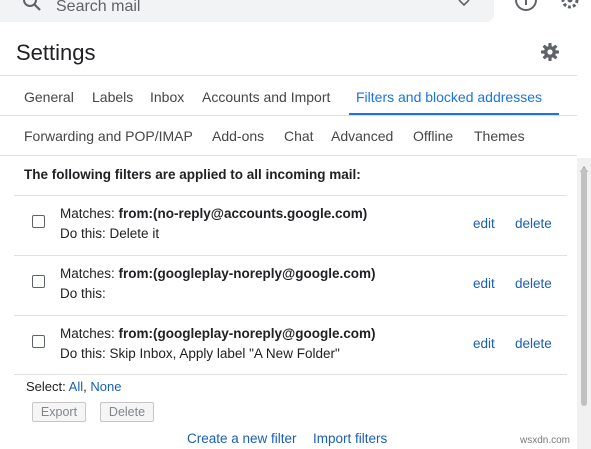 The height and width of the screenshot is (449, 591). What do you see at coordinates (59, 412) in the screenshot?
I see `export-button: Export` at bounding box center [59, 412].